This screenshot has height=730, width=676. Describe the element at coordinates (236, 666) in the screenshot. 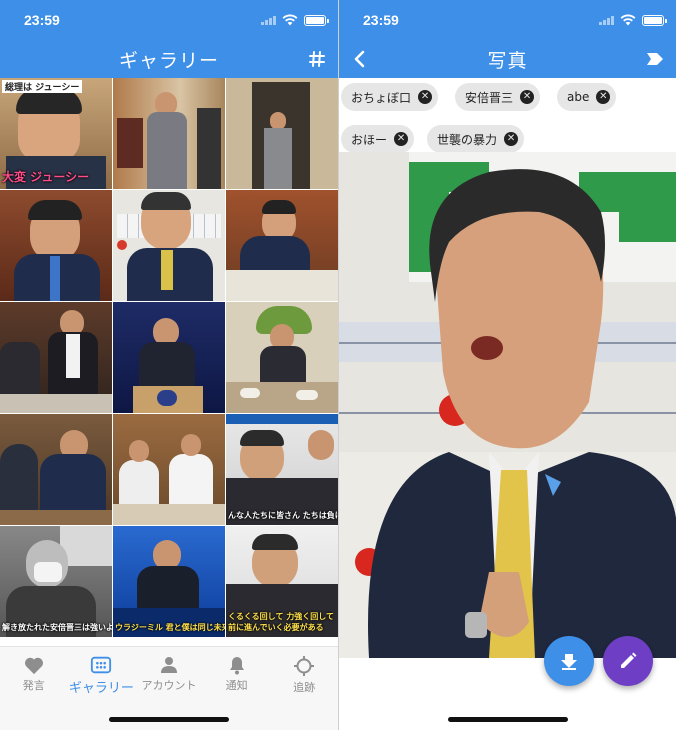

I see `bell-icon` at that location.